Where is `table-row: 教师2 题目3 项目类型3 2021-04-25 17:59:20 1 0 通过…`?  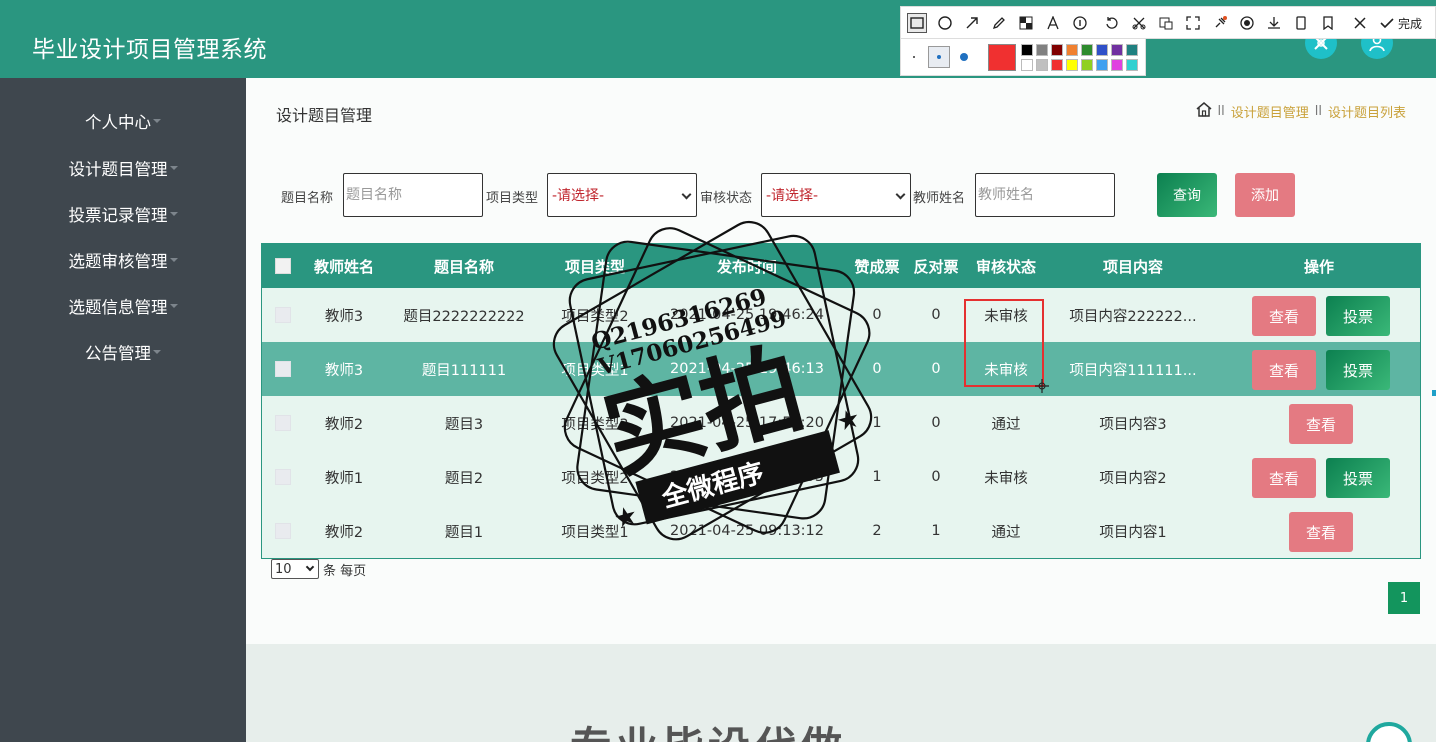 table-row: 教师2 题目3 项目类型3 2021-04-25 17:59:20 1 0 通过… is located at coordinates (841, 423).